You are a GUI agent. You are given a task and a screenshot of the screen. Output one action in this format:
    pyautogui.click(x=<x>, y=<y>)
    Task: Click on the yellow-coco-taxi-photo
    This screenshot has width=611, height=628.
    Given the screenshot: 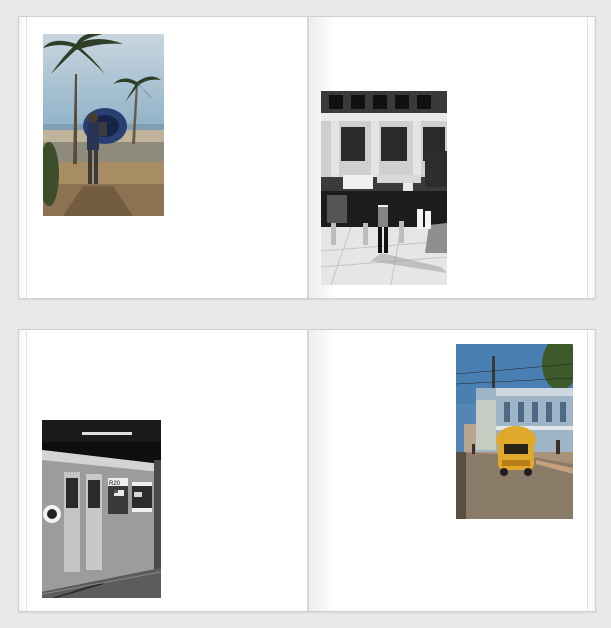 What is the action you would take?
    pyautogui.click(x=514, y=431)
    